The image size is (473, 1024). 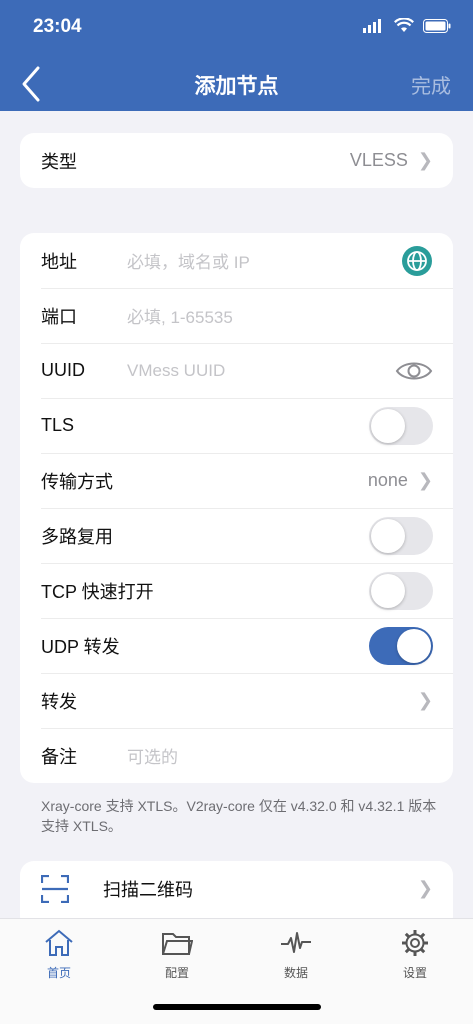 I want to click on uuid-label: UUID, so click(x=63, y=370).